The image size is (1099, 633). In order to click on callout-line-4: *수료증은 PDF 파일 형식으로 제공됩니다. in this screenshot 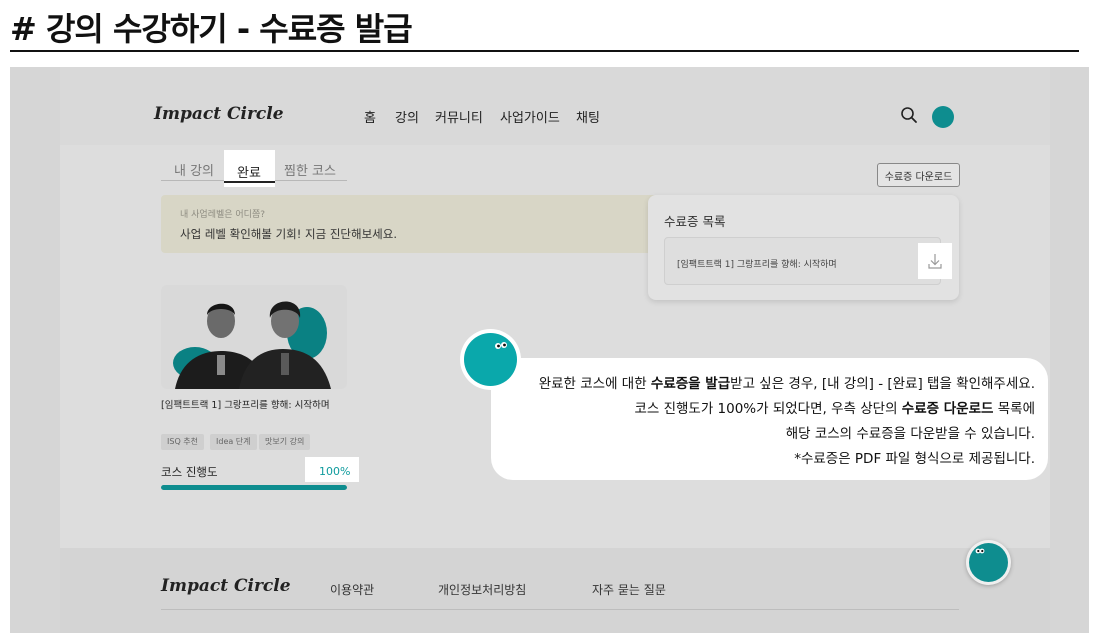, I will do `click(914, 459)`.